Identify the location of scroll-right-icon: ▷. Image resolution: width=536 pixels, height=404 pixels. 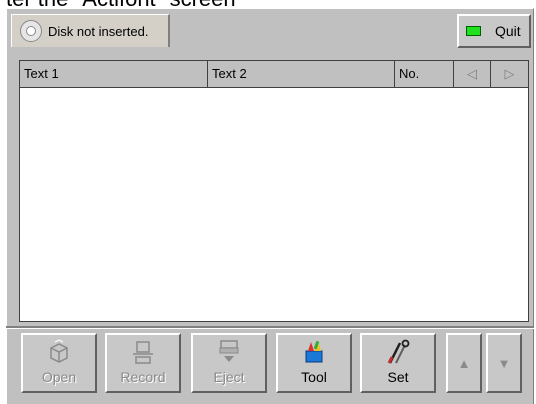
(509, 74).